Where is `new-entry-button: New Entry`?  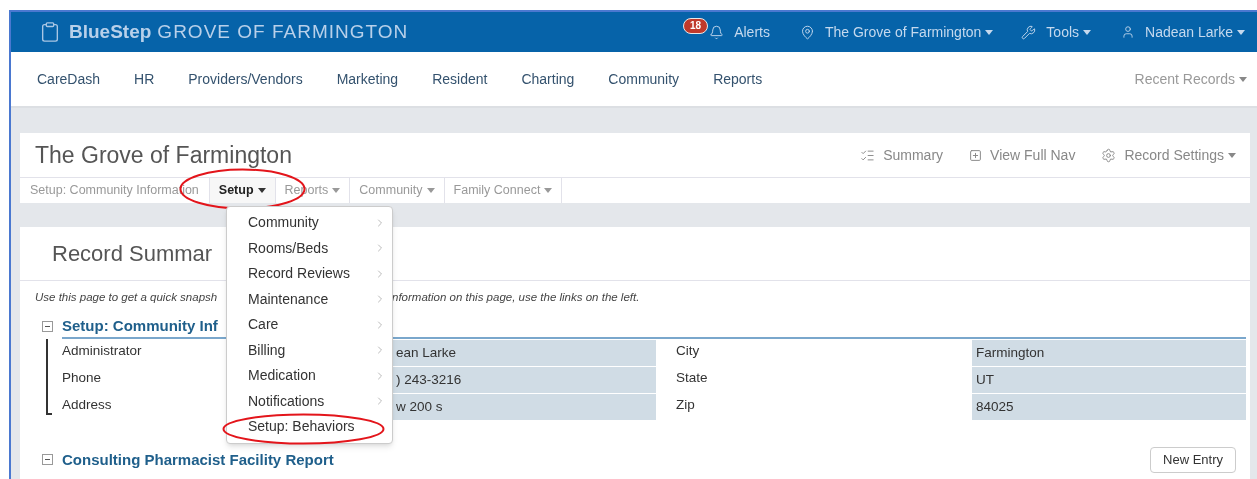 new-entry-button: New Entry is located at coordinates (1193, 460).